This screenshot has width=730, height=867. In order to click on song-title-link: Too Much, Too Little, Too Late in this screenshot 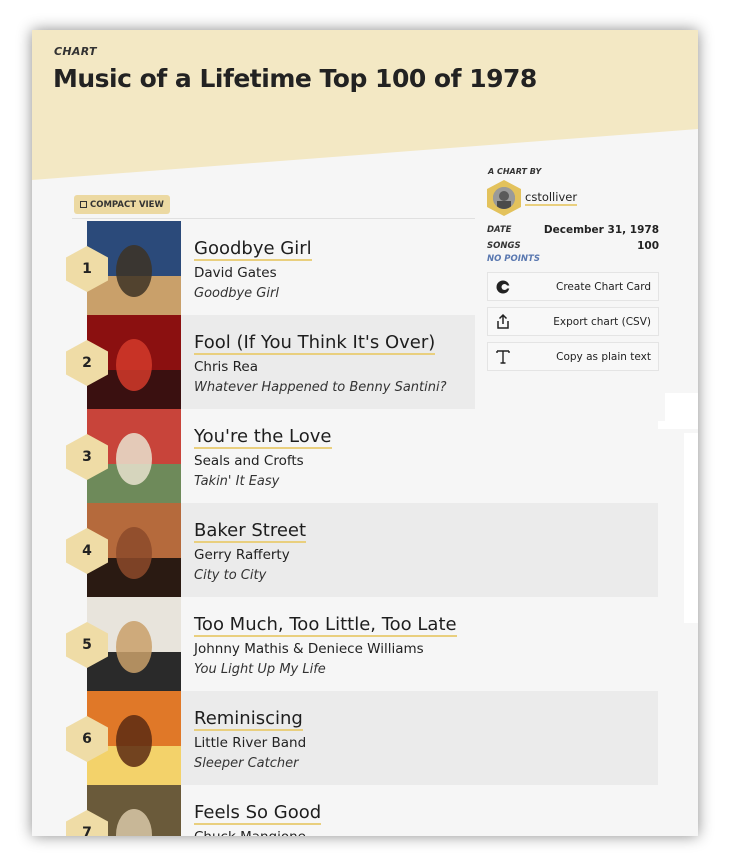, I will do `click(325, 625)`.